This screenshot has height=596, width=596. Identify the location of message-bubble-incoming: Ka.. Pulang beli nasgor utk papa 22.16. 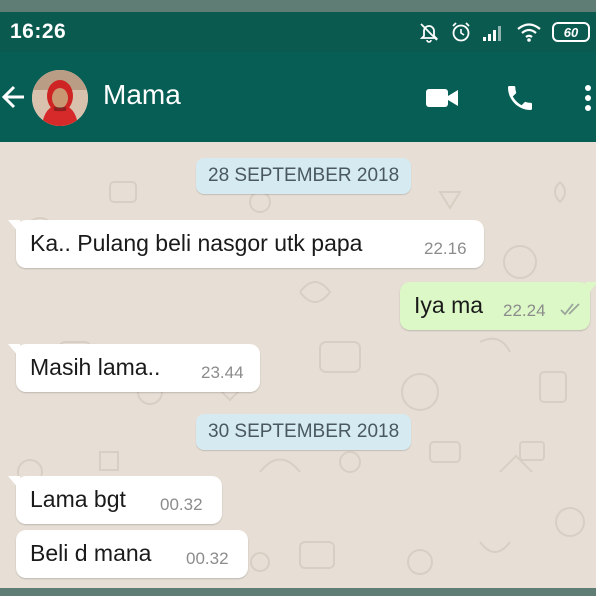
(246, 244).